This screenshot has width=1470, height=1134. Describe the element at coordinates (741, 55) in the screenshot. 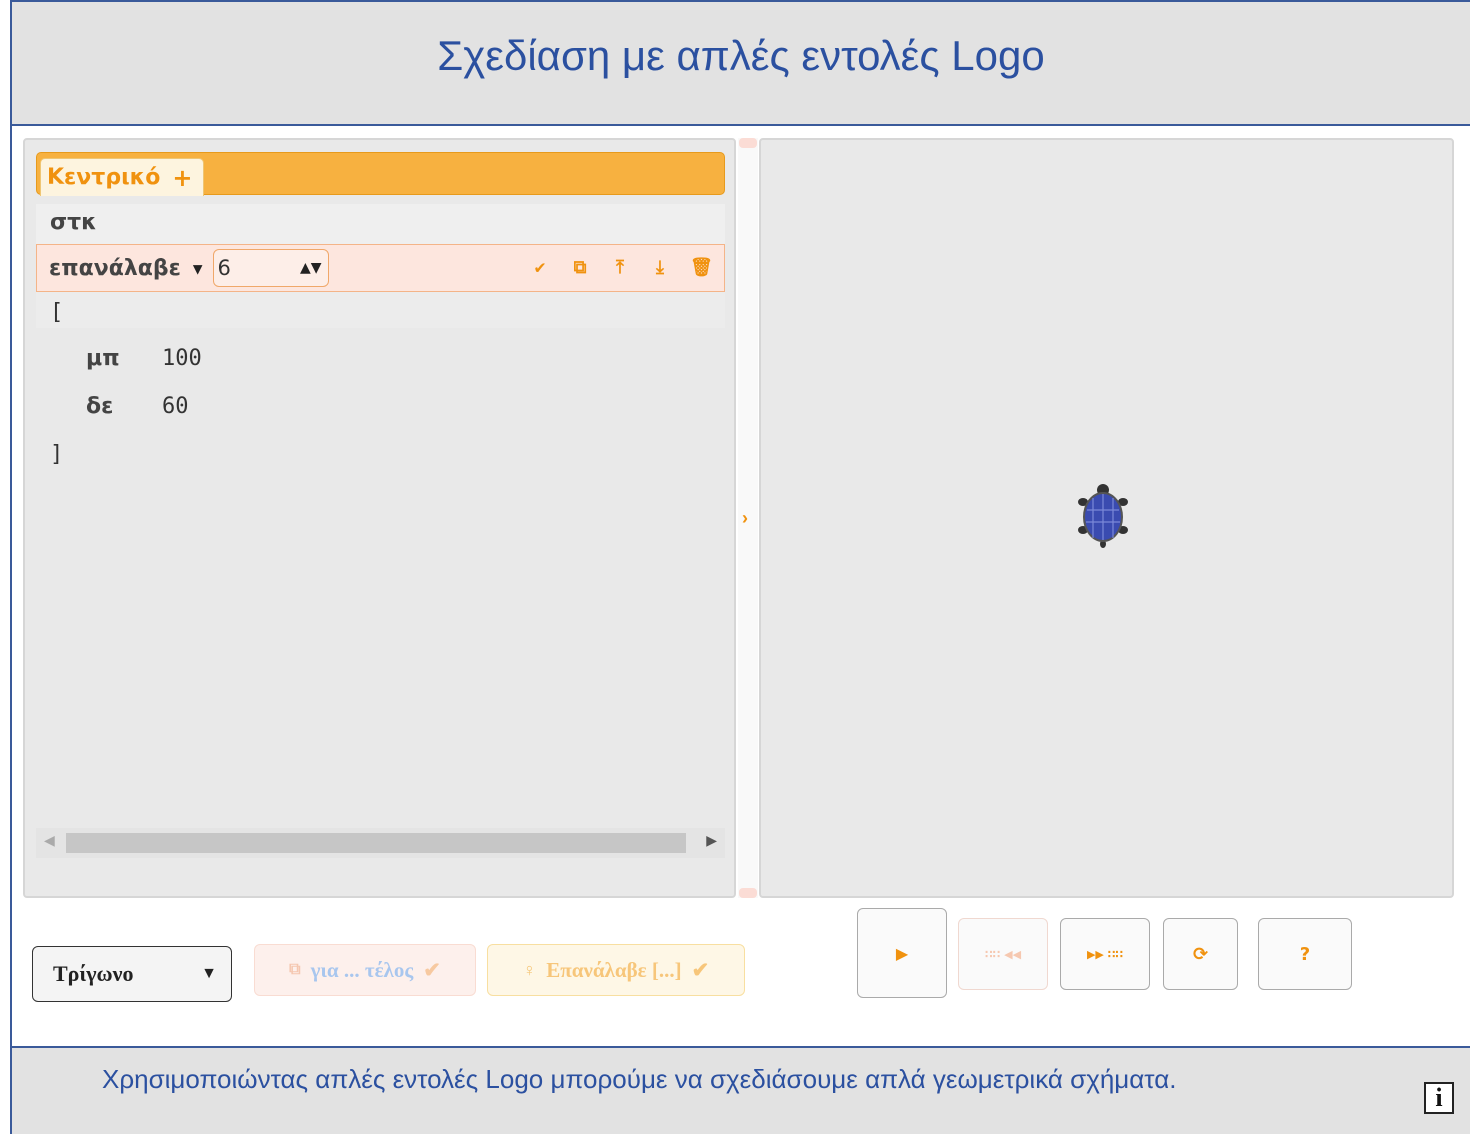

I see `page-title: Σχεδίαση με απλές εντολές Logo` at that location.